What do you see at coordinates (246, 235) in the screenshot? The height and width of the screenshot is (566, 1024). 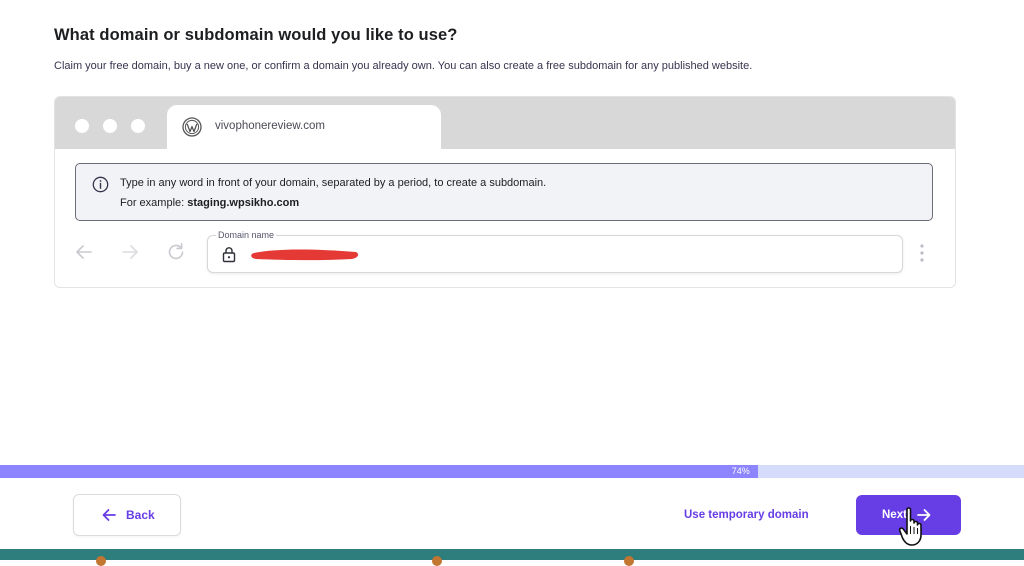 I see `domain-name-label: Domain name` at bounding box center [246, 235].